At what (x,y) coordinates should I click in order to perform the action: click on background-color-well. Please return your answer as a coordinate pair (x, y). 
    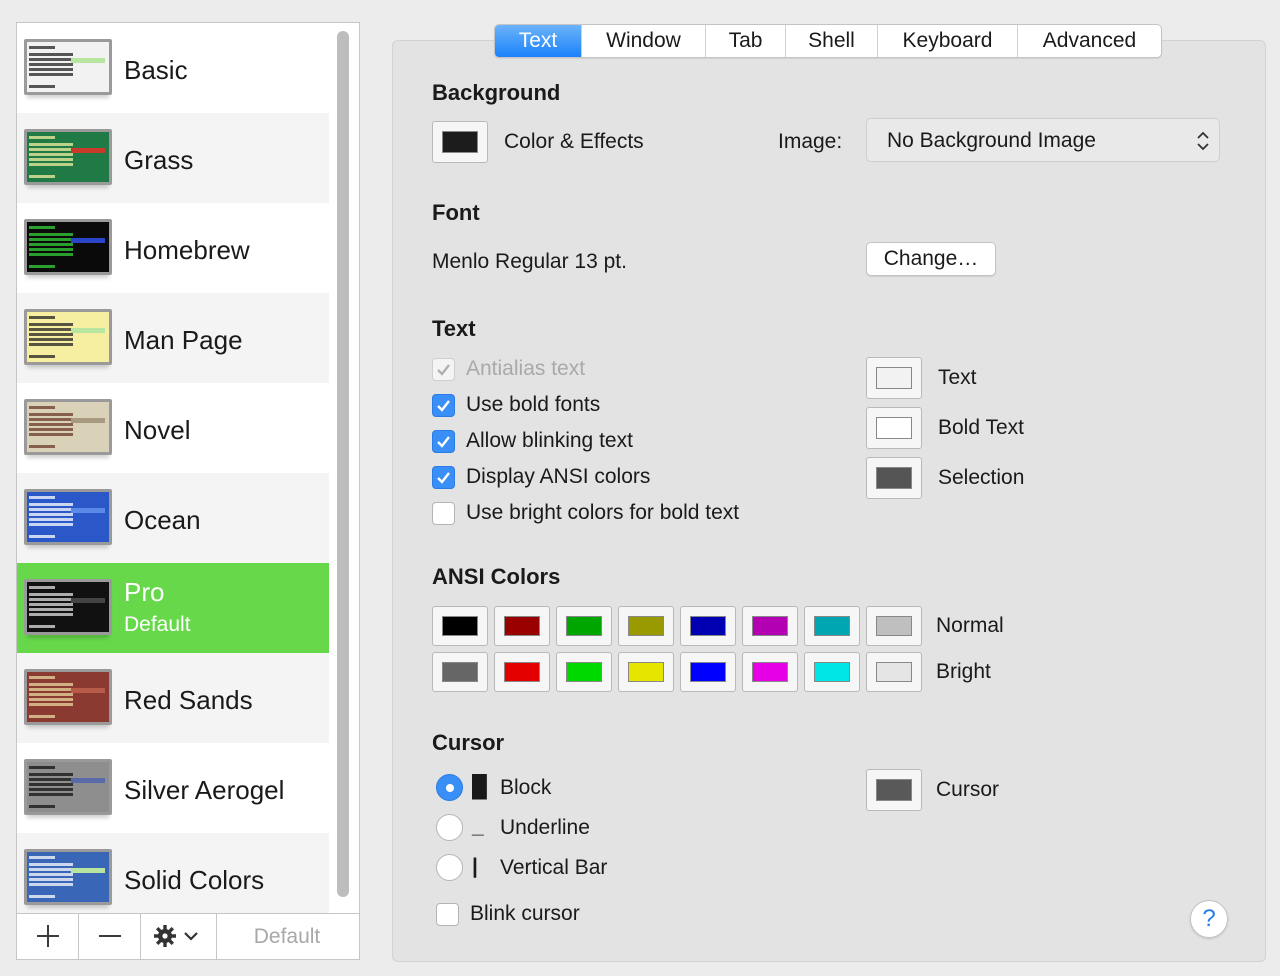
    Looking at the image, I should click on (460, 142).